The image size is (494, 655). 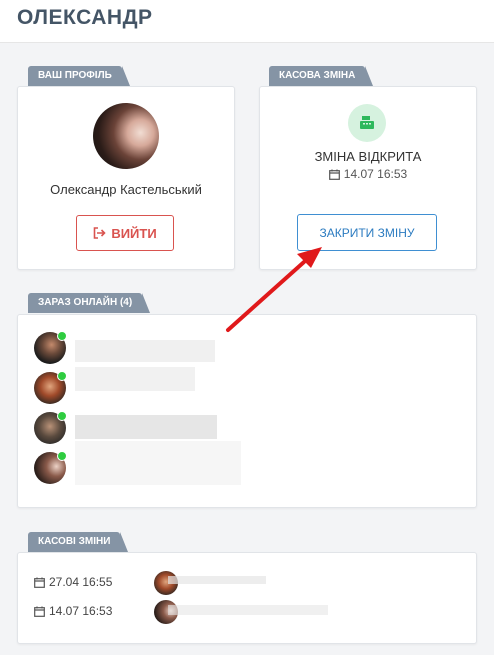 I want to click on shift-opened-at-value: 14.07 16:53, so click(x=375, y=174).